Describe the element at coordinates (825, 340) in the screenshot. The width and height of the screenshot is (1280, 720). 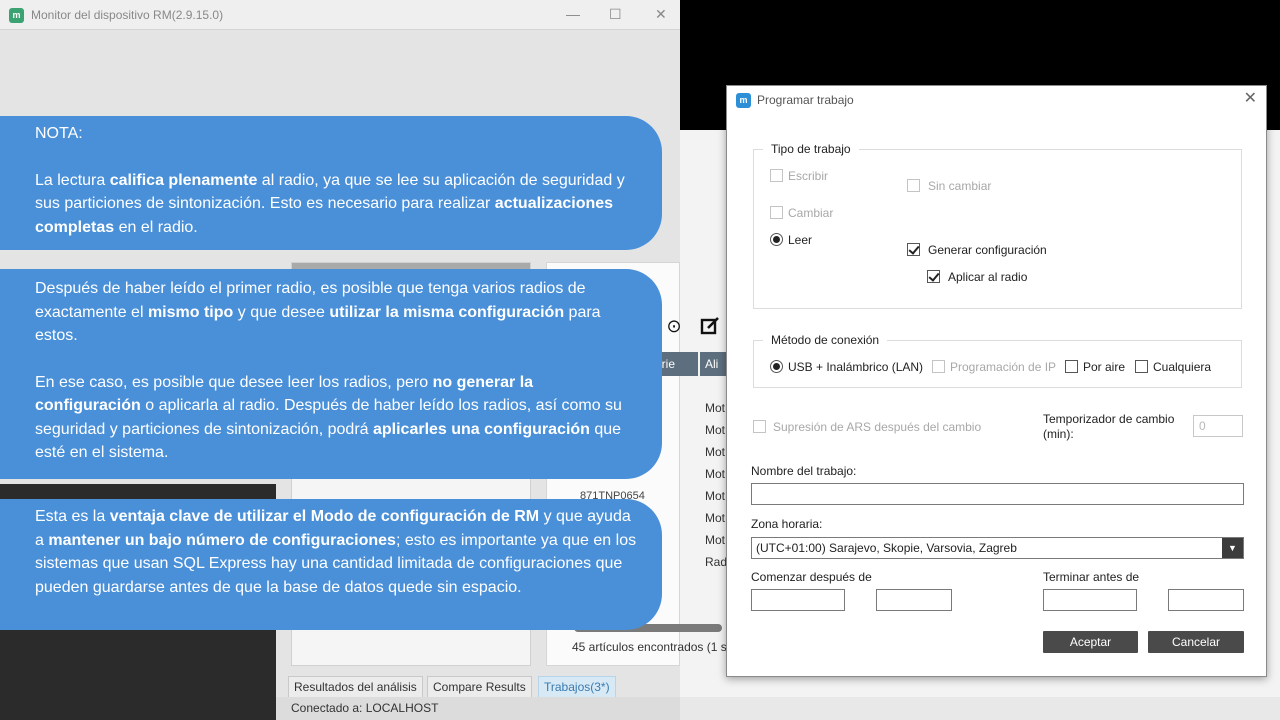
I see `connection-method-label: Método de conexión` at that location.